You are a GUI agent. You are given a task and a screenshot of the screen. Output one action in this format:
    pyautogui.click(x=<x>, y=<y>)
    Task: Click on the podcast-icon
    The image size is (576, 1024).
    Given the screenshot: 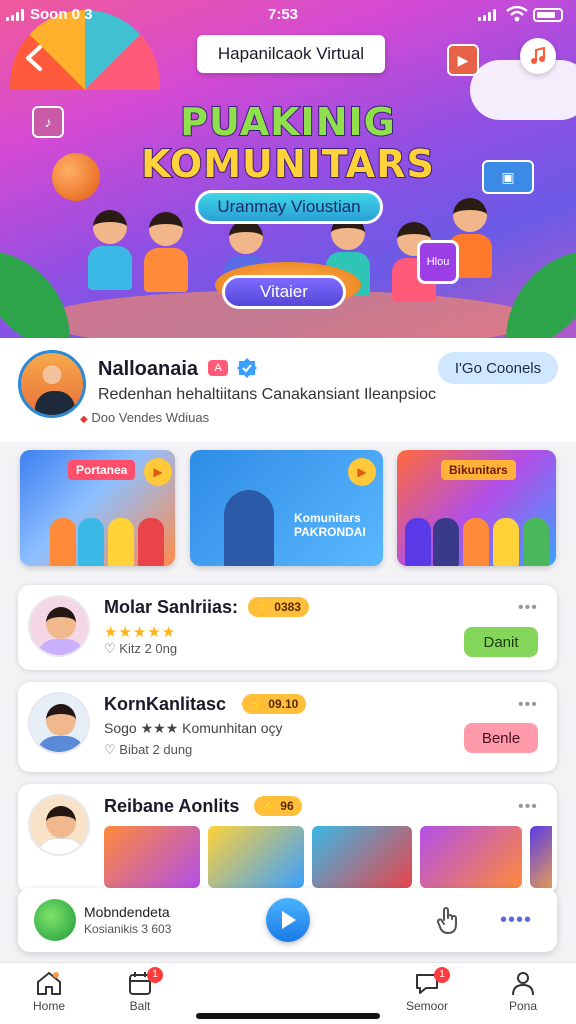 What is the action you would take?
    pyautogui.click(x=55, y=920)
    